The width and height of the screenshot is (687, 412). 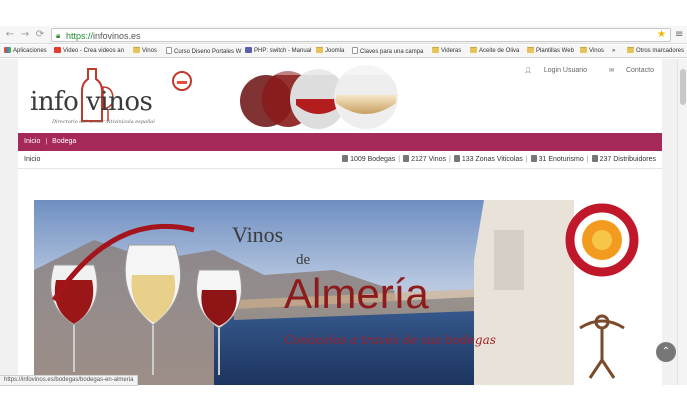 What do you see at coordinates (555, 51) in the screenshot?
I see `bookmark-label: Plantillas Web` at bounding box center [555, 51].